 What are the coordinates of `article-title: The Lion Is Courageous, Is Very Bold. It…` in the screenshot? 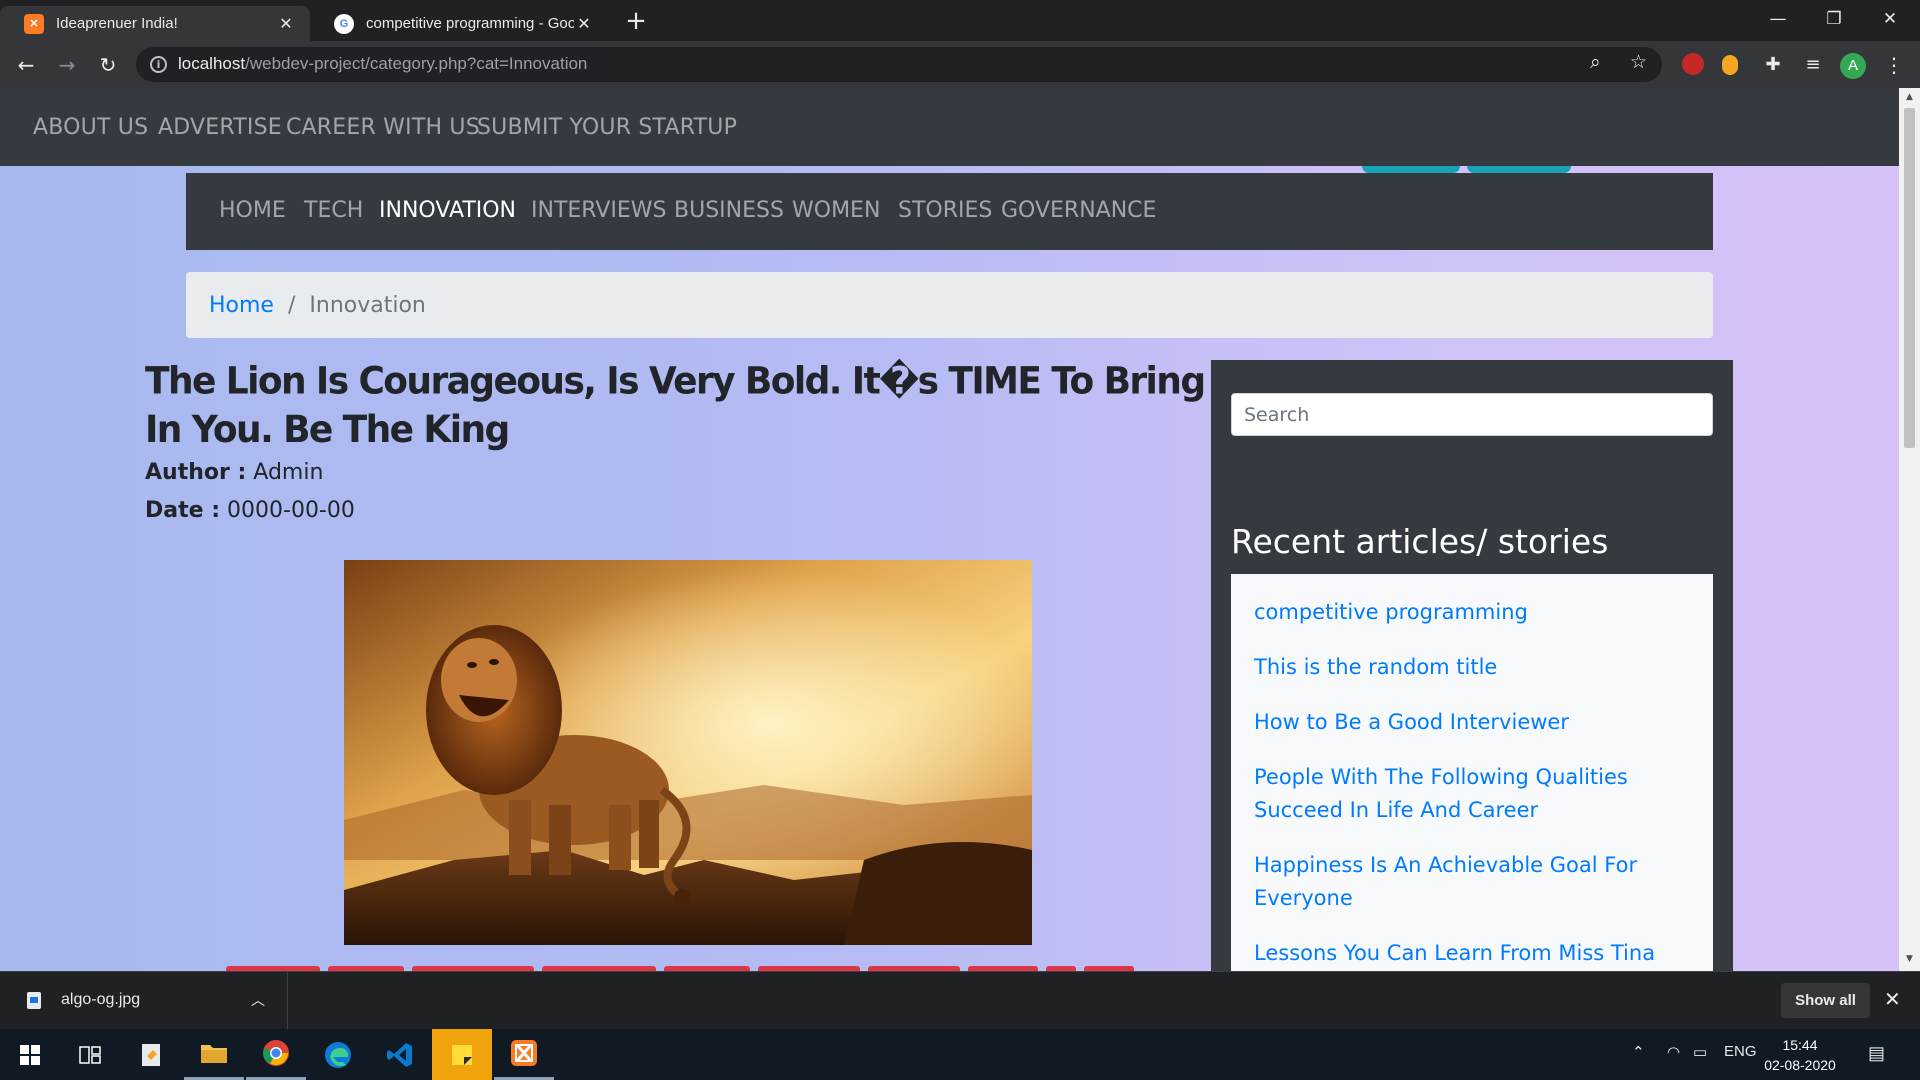 It's located at (808, 406).